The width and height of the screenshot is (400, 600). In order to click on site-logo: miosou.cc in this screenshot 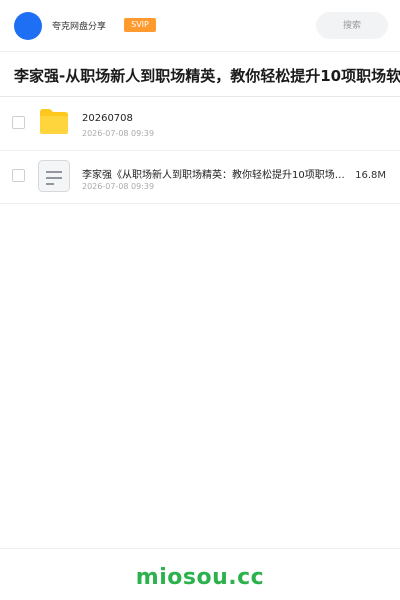, I will do `click(200, 577)`.